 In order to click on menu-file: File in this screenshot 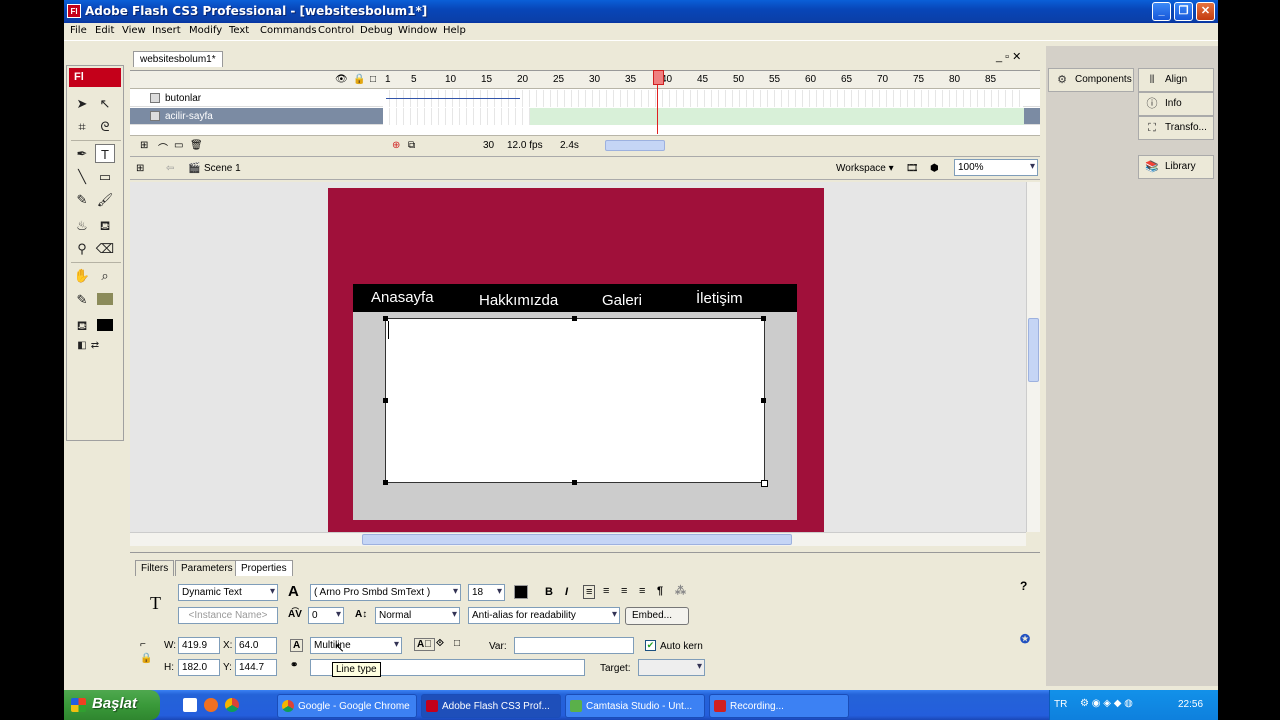, I will do `click(78, 30)`.